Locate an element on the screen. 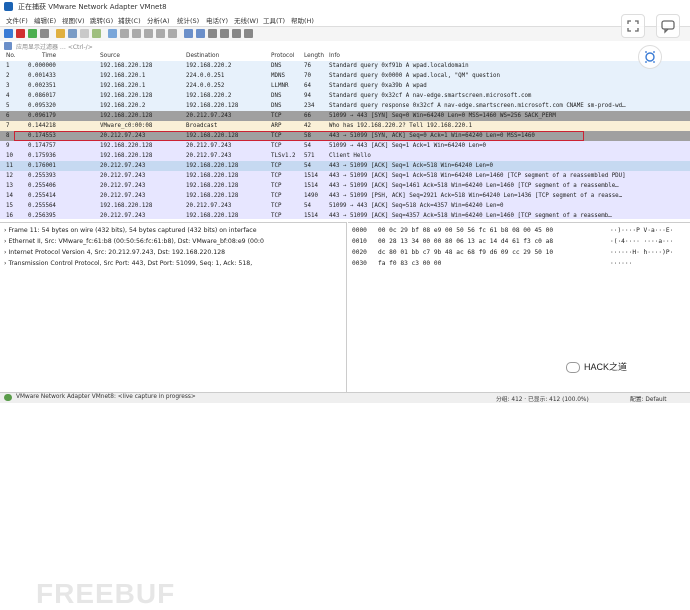 The width and height of the screenshot is (690, 610). go-forward-icon is located at coordinates (136, 33).